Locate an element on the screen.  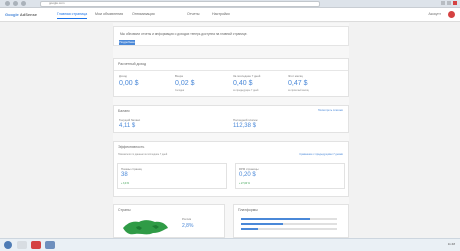
notification-button: Подробнее is located at coordinates (127, 42).